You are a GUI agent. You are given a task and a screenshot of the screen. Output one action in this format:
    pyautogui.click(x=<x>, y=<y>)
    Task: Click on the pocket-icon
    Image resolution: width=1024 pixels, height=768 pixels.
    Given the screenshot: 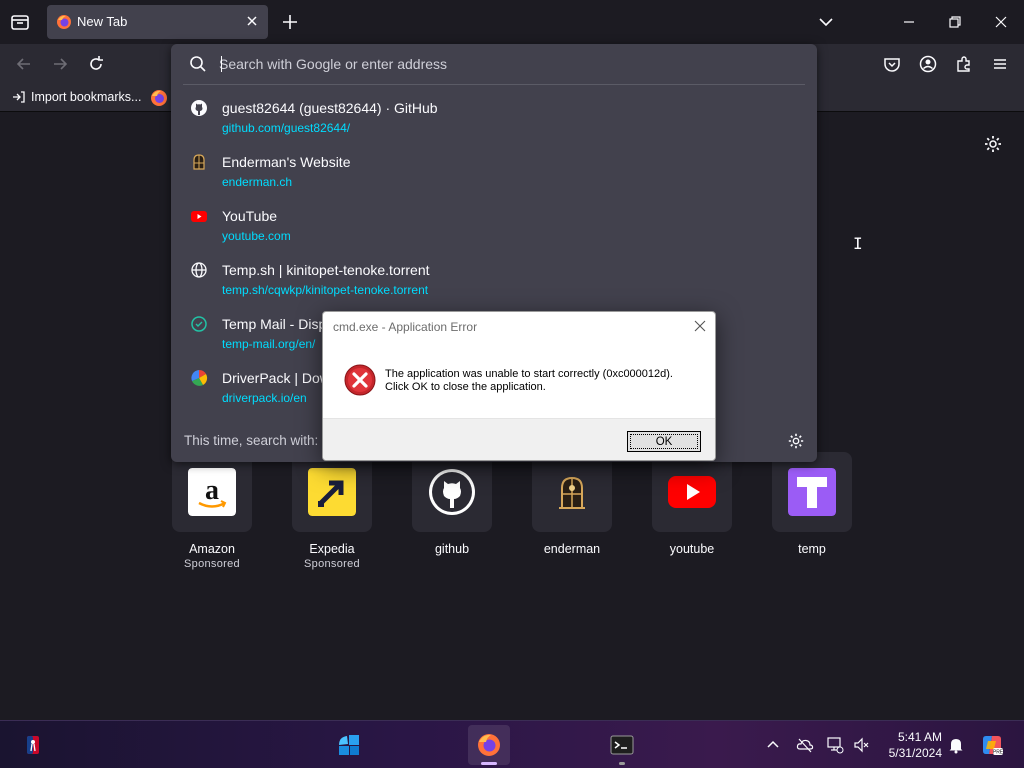 What is the action you would take?
    pyautogui.click(x=892, y=64)
    